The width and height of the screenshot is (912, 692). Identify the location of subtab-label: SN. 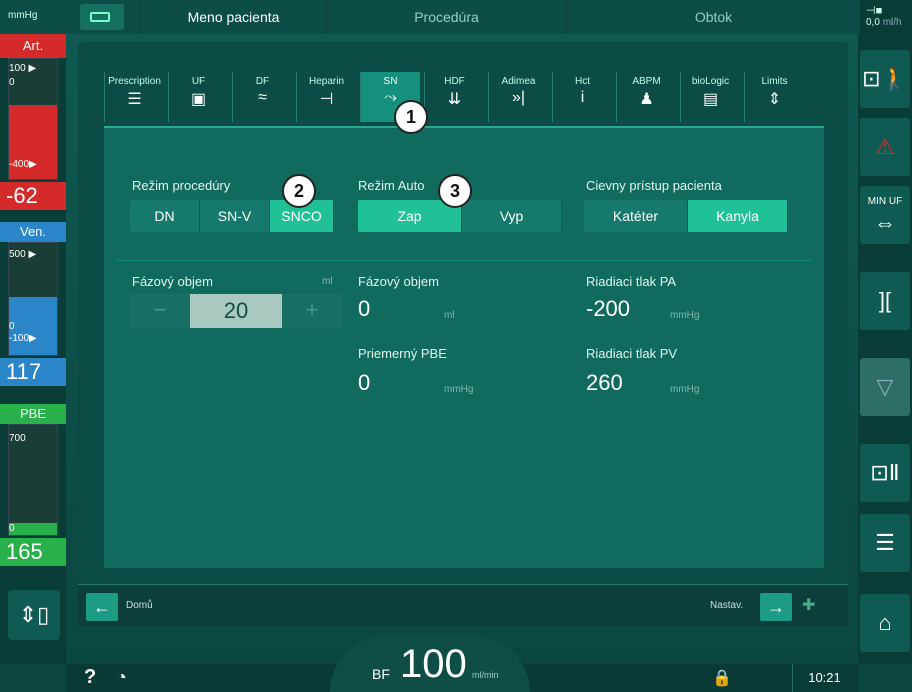
(390, 81).